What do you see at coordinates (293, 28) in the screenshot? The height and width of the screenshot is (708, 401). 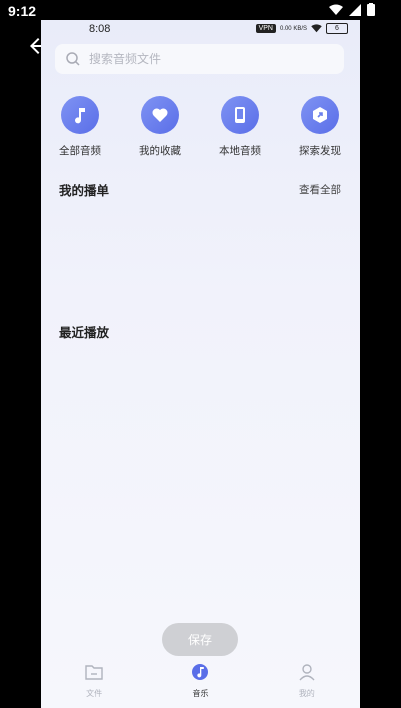 I see `net-speed: 0.00 KB/S` at bounding box center [293, 28].